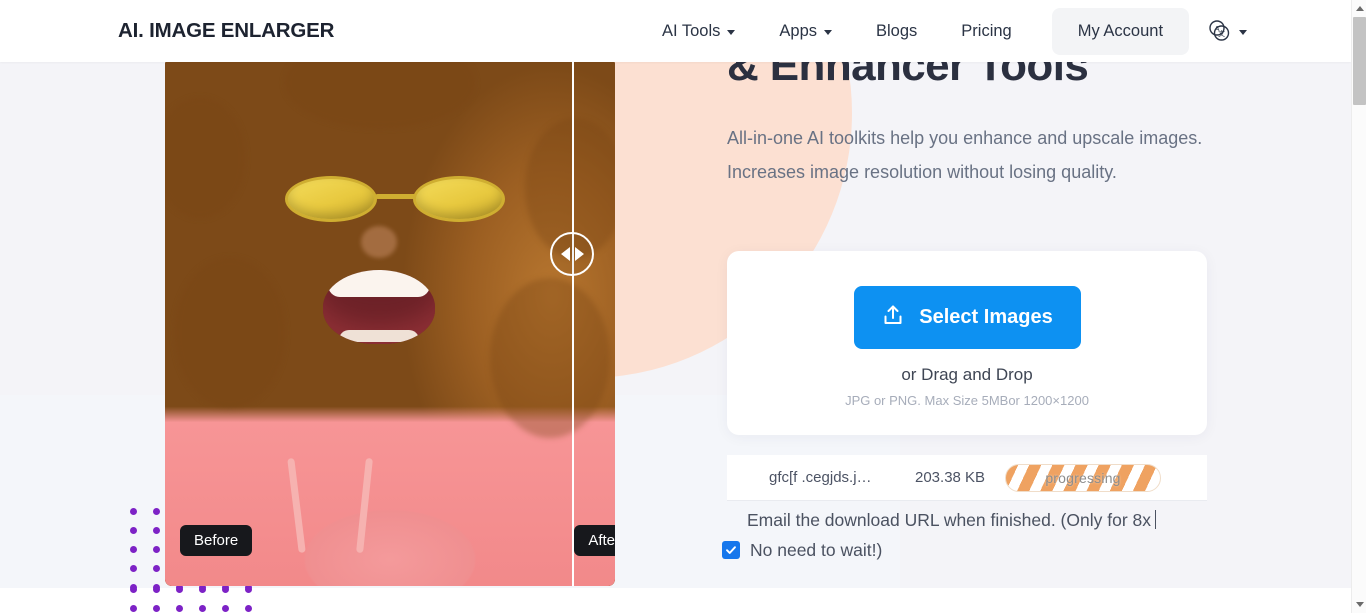 The height and width of the screenshot is (613, 1366). Describe the element at coordinates (579, 254) in the screenshot. I see `right-arrow-icon` at that location.